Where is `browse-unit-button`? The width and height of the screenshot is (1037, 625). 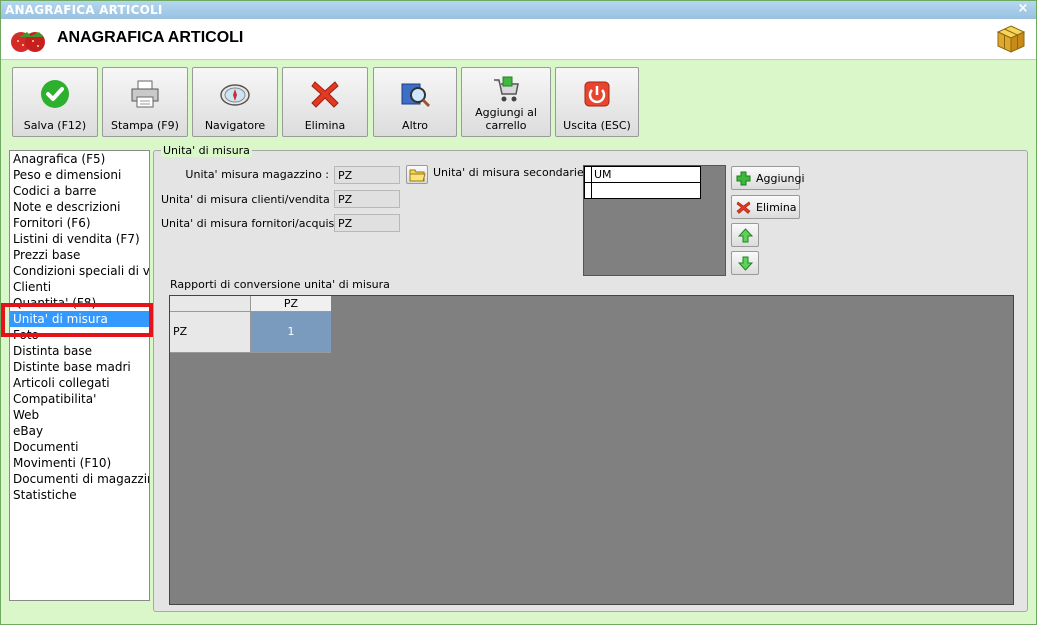
browse-unit-button is located at coordinates (417, 174).